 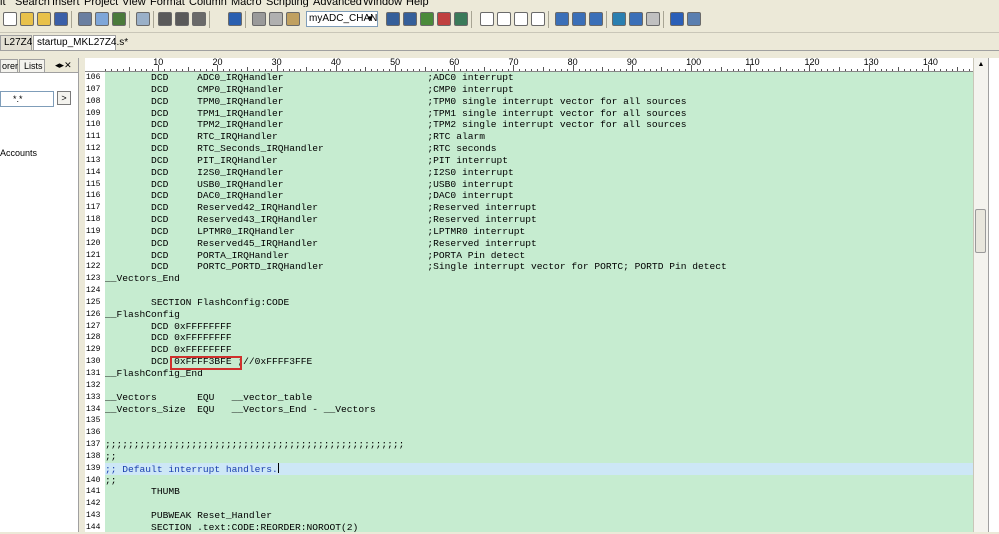 What do you see at coordinates (93, 196) in the screenshot?
I see `line-number: 116` at bounding box center [93, 196].